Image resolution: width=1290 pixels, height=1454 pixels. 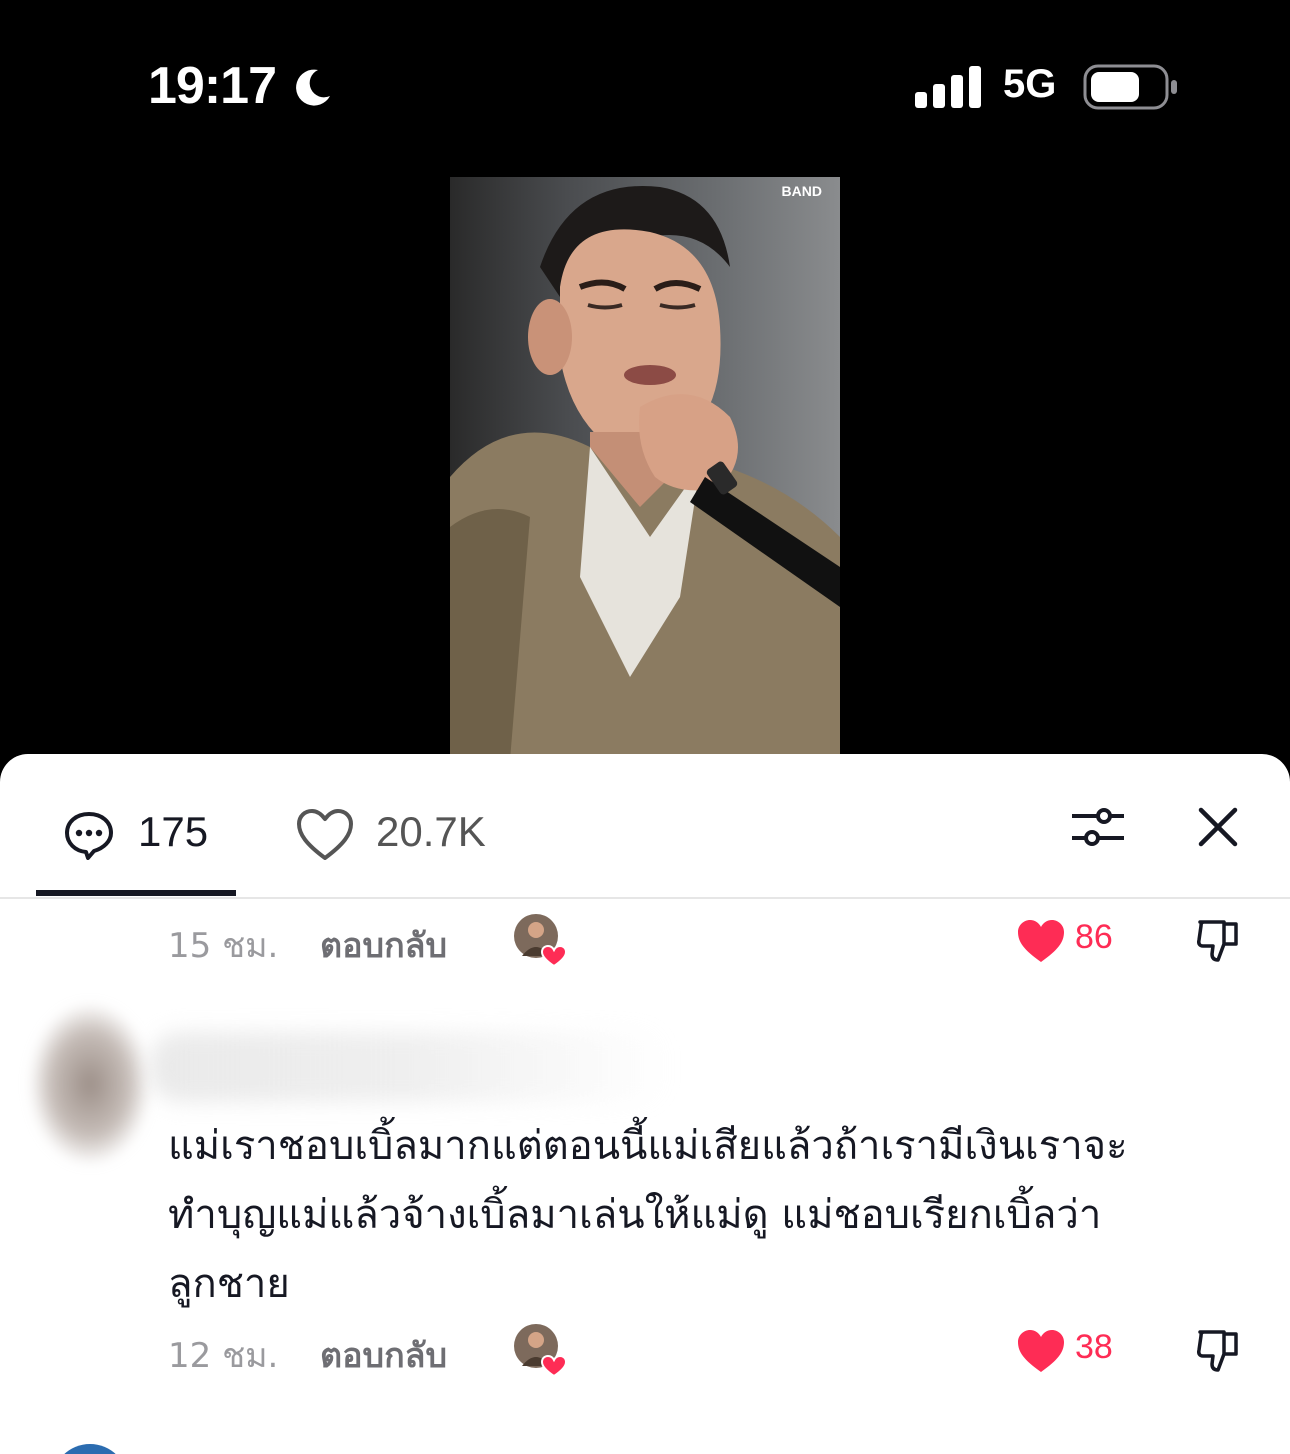 What do you see at coordinates (645, 1352) in the screenshot?
I see `comment-meta-row: 12 ชม. ตอบกลับ 38` at bounding box center [645, 1352].